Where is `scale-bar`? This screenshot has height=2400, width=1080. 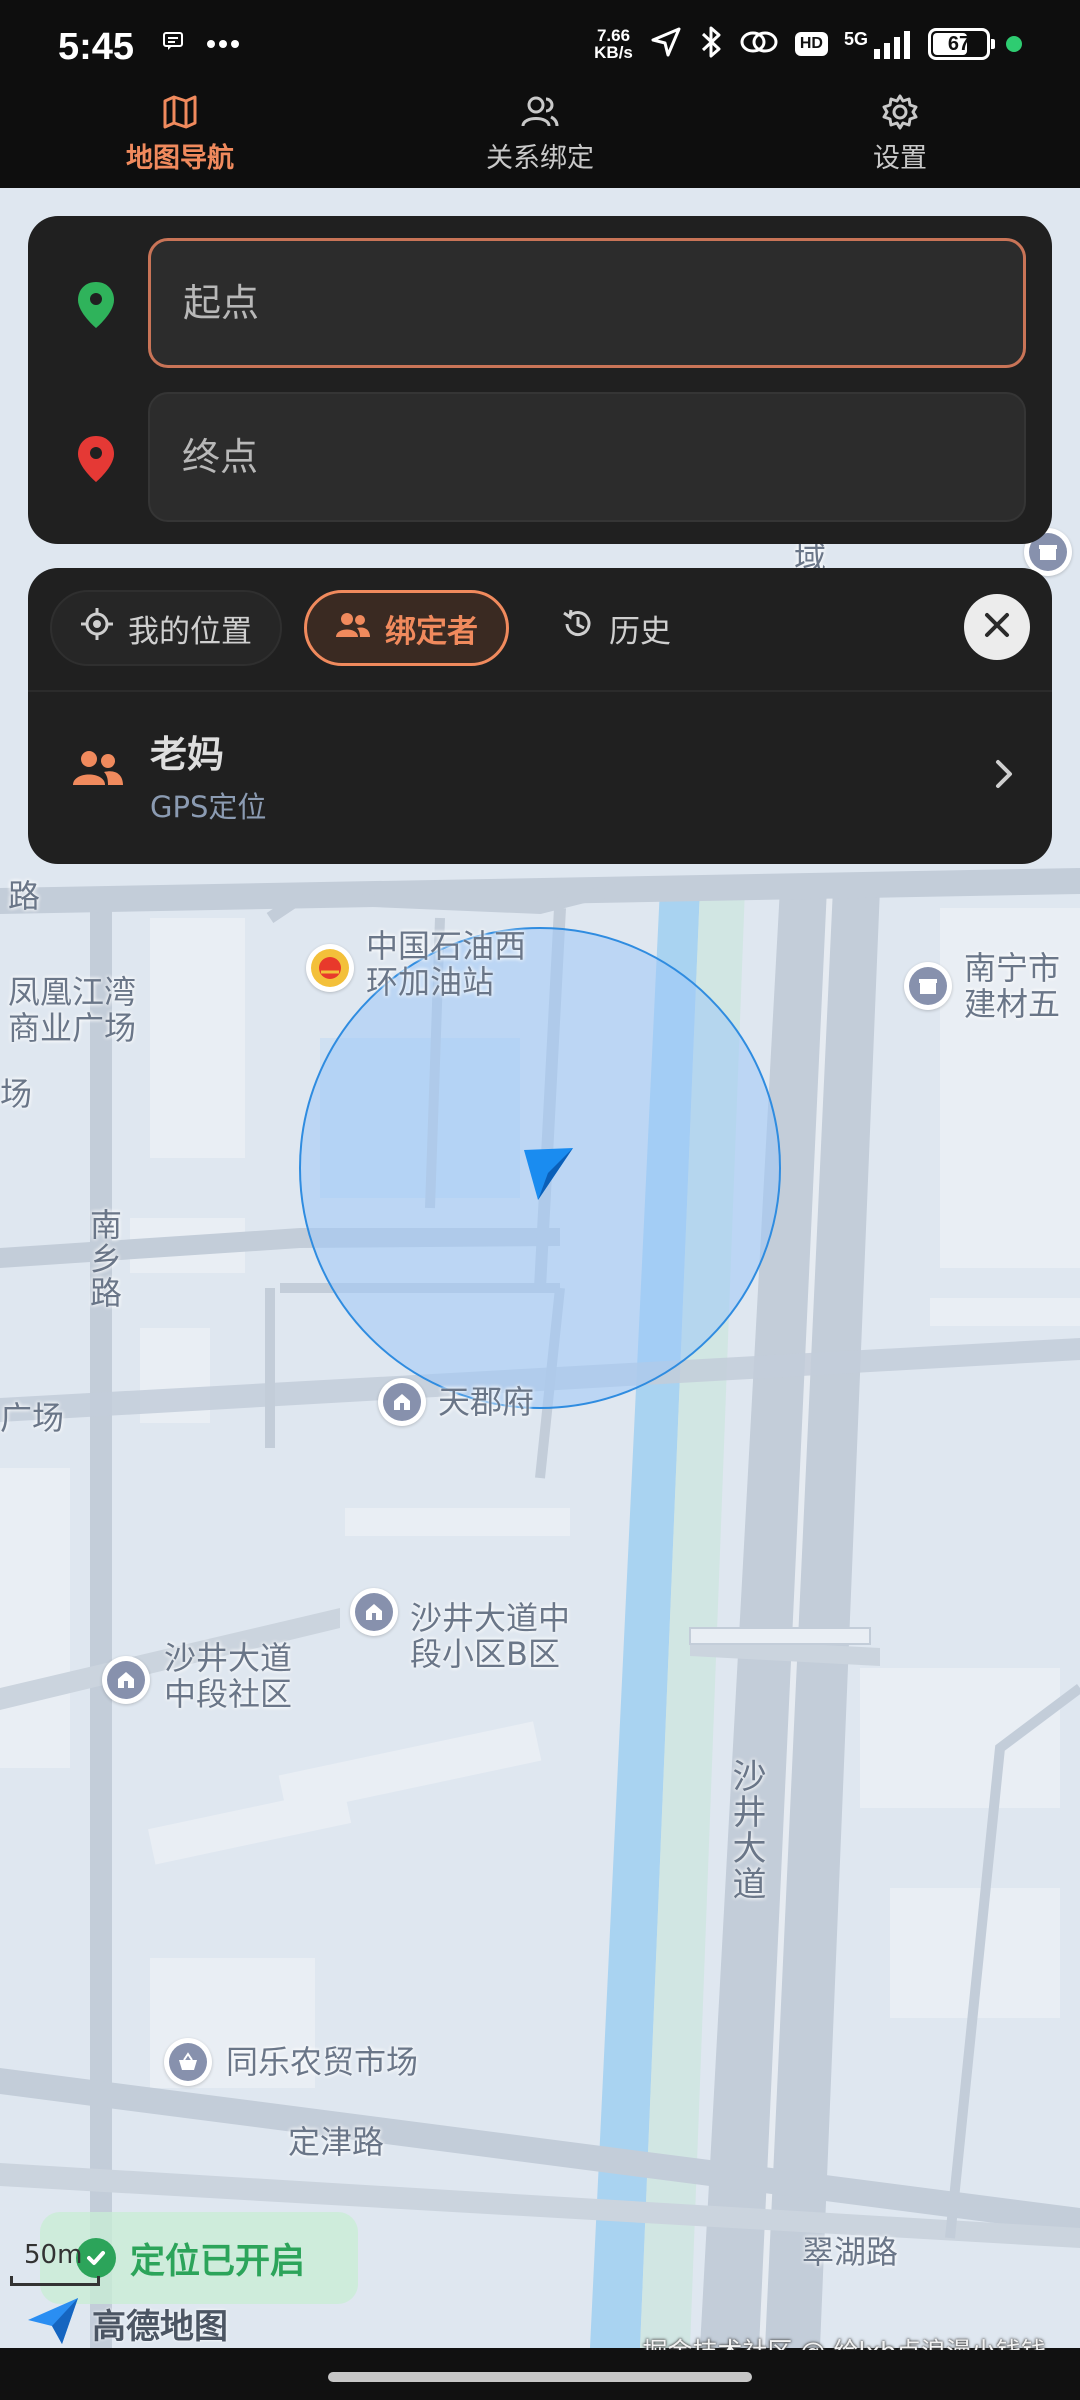
scale-bar is located at coordinates (55, 2281).